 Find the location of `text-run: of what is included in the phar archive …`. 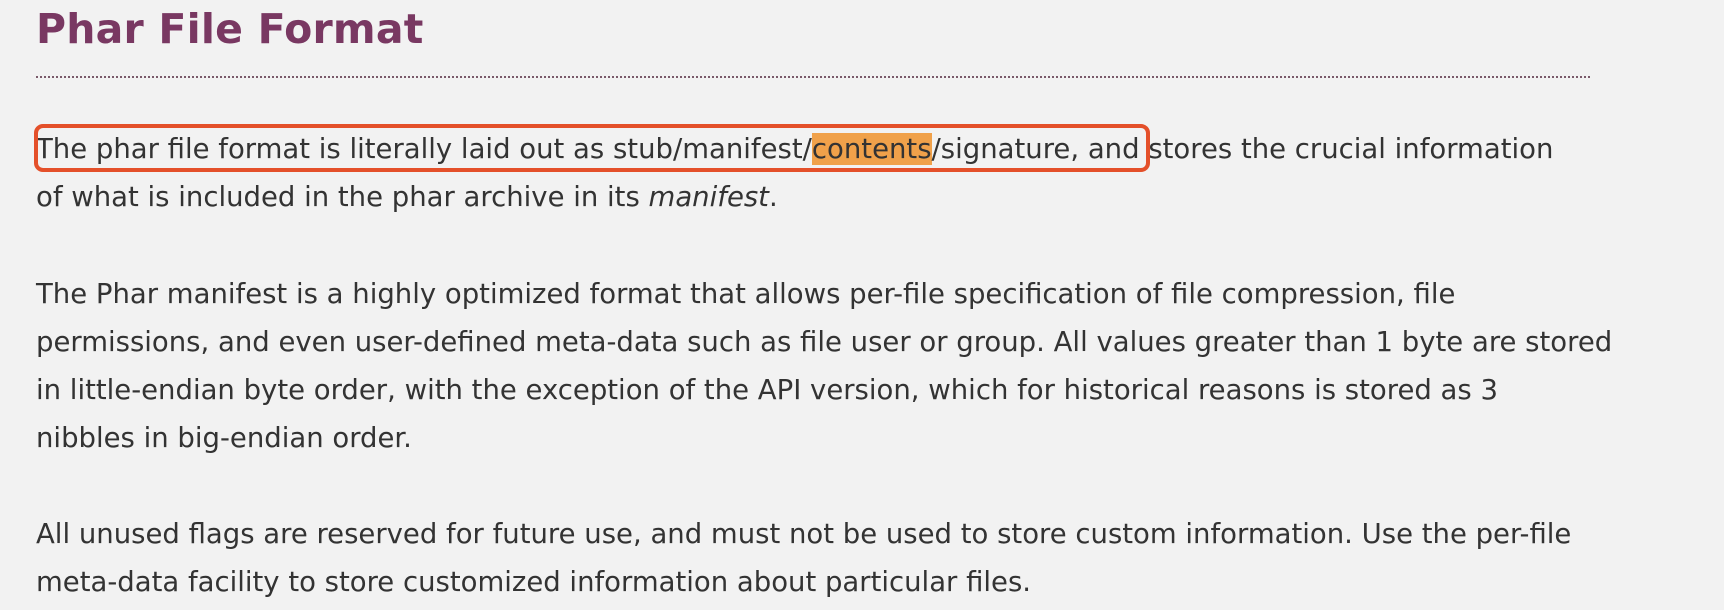

text-run: of what is included in the phar archive … is located at coordinates (342, 197).